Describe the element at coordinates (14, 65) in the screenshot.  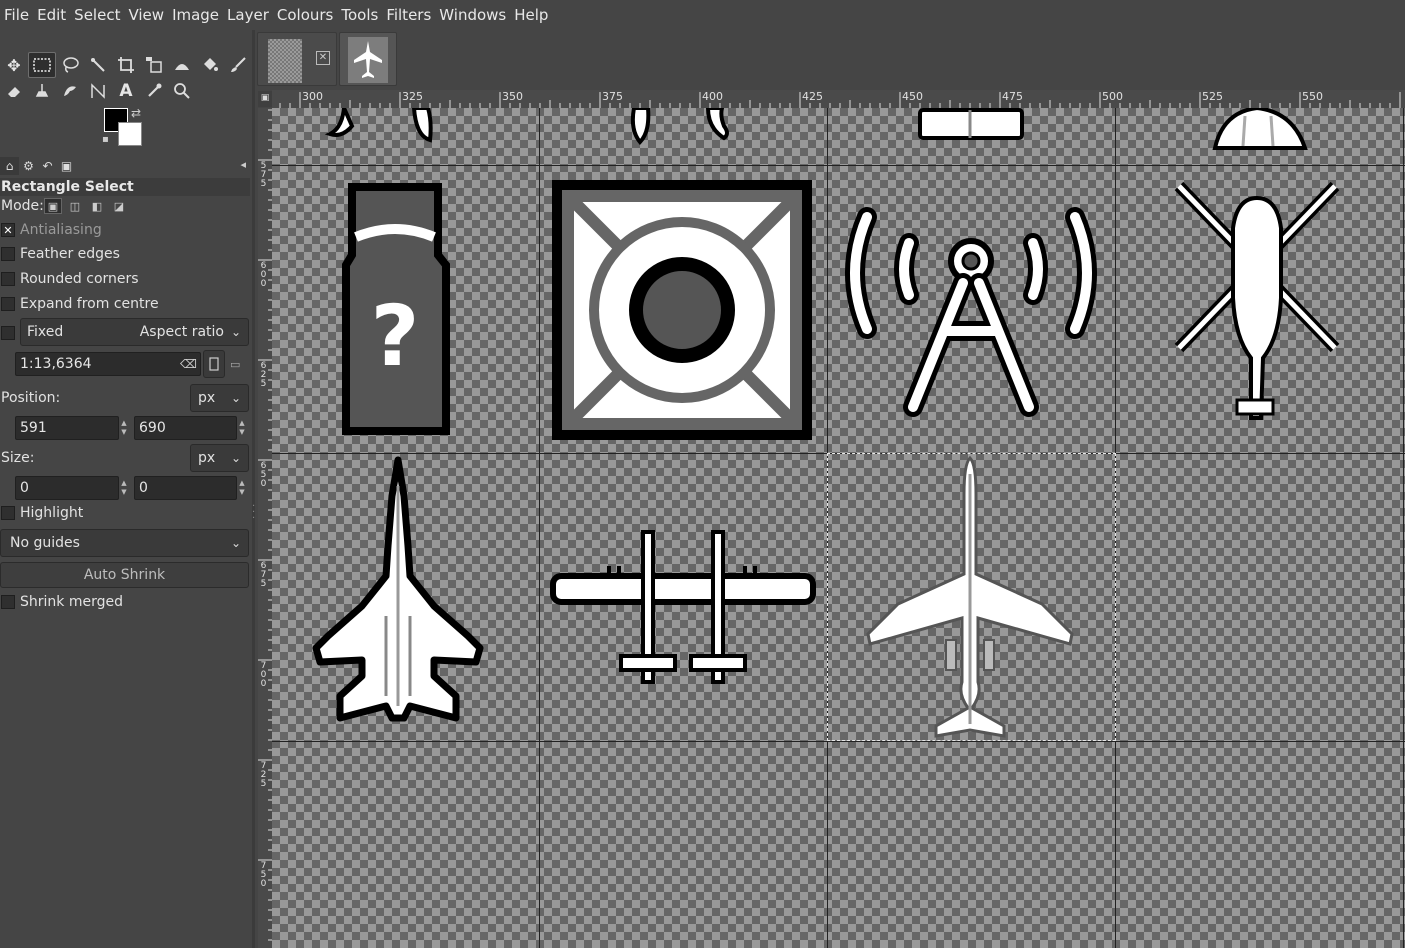
I see `move-icon: ✥` at that location.